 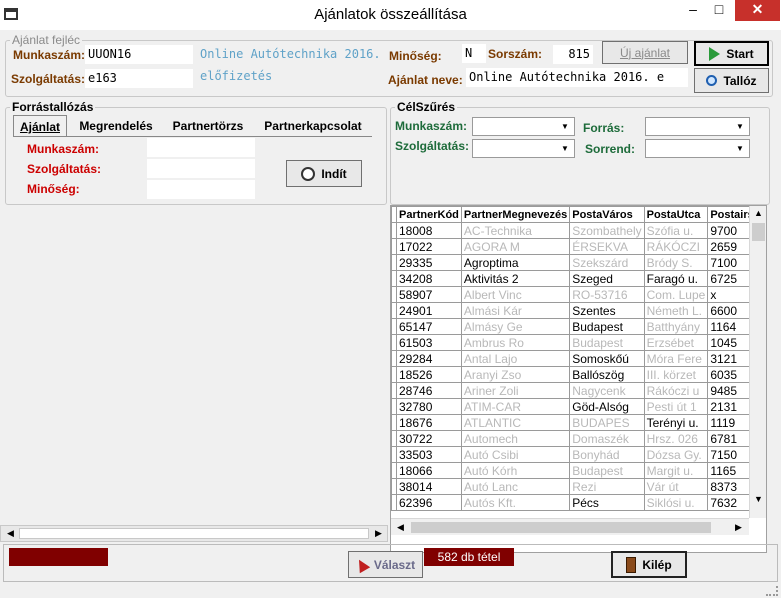 I want to click on table-row: 28746Ariner ZoliNagycenkRákóczi u9485uuo, so click(x=578, y=390).